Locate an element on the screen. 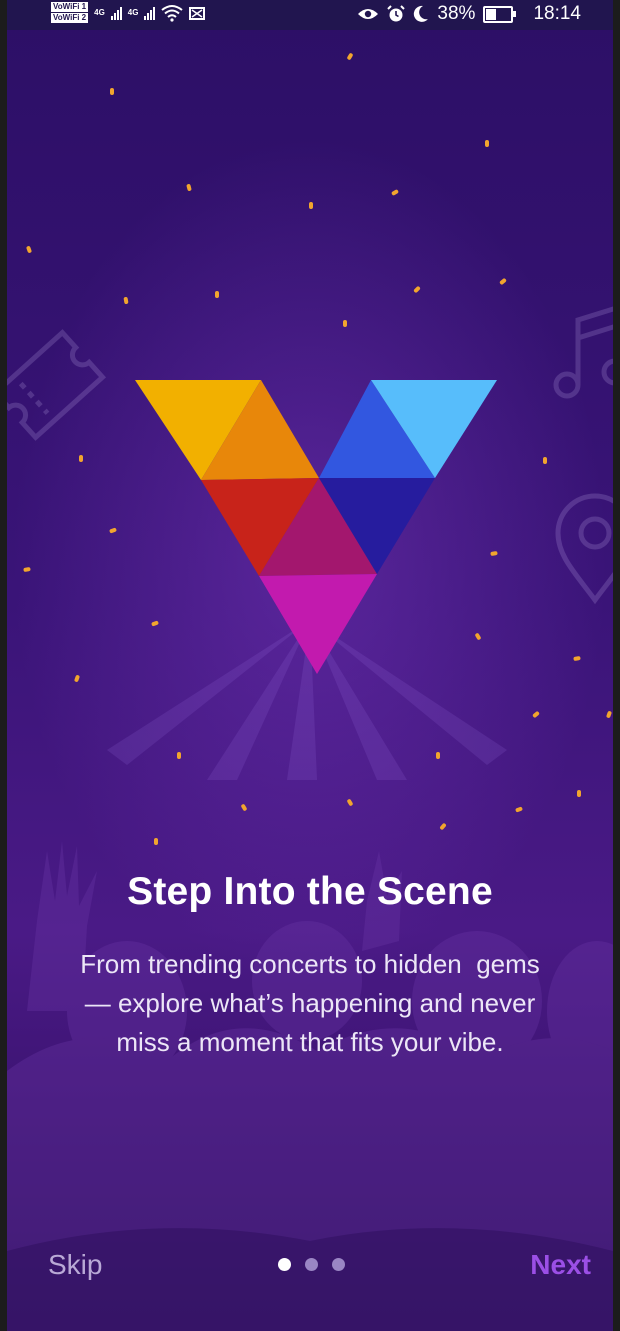 The image size is (620, 1331). next-button: Next is located at coordinates (560, 1265).